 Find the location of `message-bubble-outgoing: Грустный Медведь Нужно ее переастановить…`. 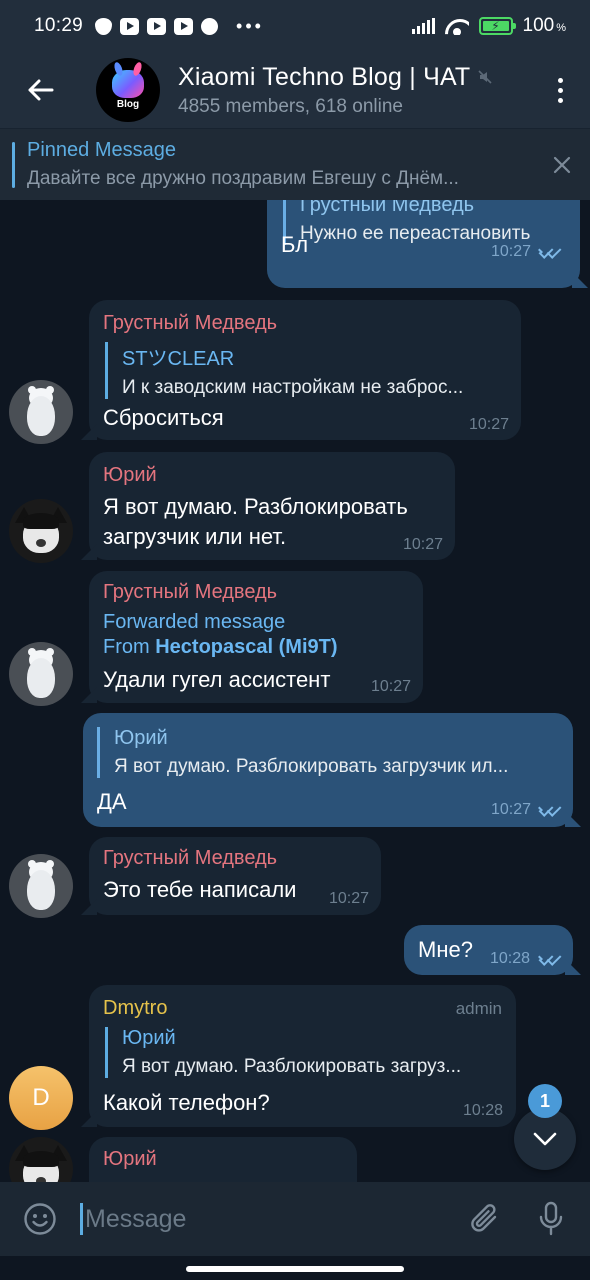

message-bubble-outgoing: Грустный Медведь Нужно ее переастановить… is located at coordinates (423, 244).